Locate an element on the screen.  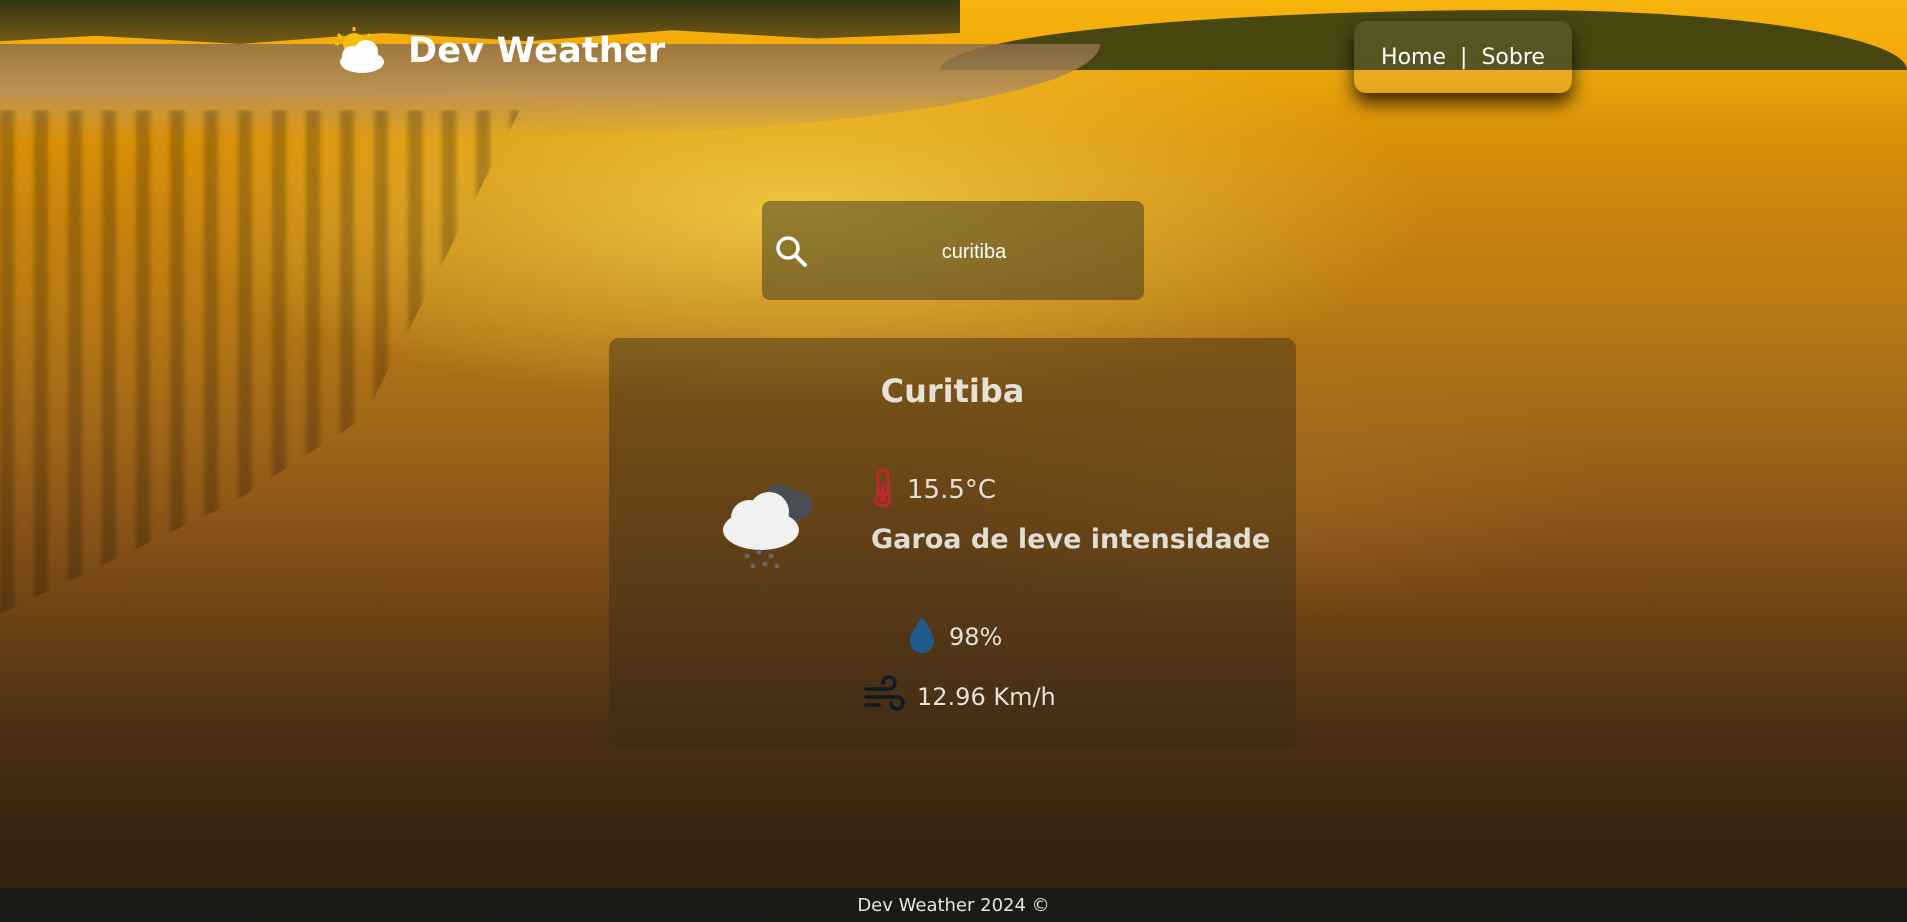
wind-row: 12.96 Km/h is located at coordinates (959, 697).